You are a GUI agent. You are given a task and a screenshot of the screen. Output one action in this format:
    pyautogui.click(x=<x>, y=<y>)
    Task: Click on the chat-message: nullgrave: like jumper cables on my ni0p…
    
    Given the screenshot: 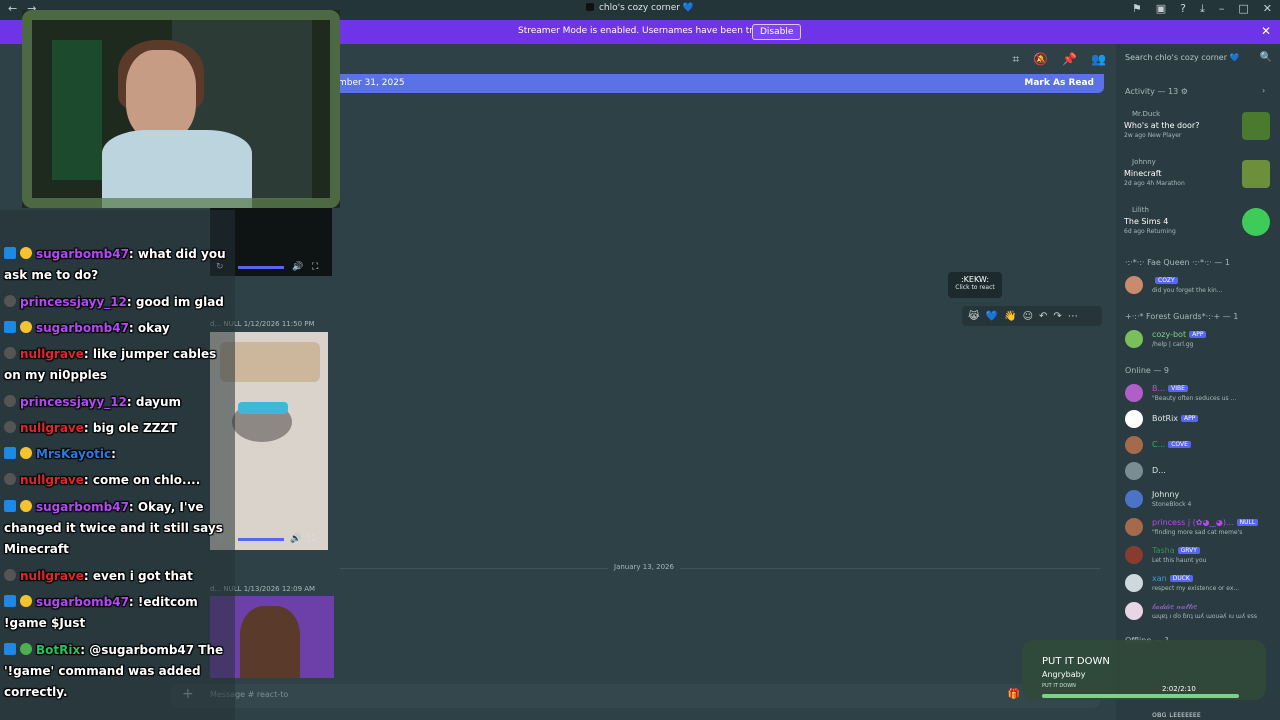 What is the action you would take?
    pyautogui.click(x=119, y=365)
    